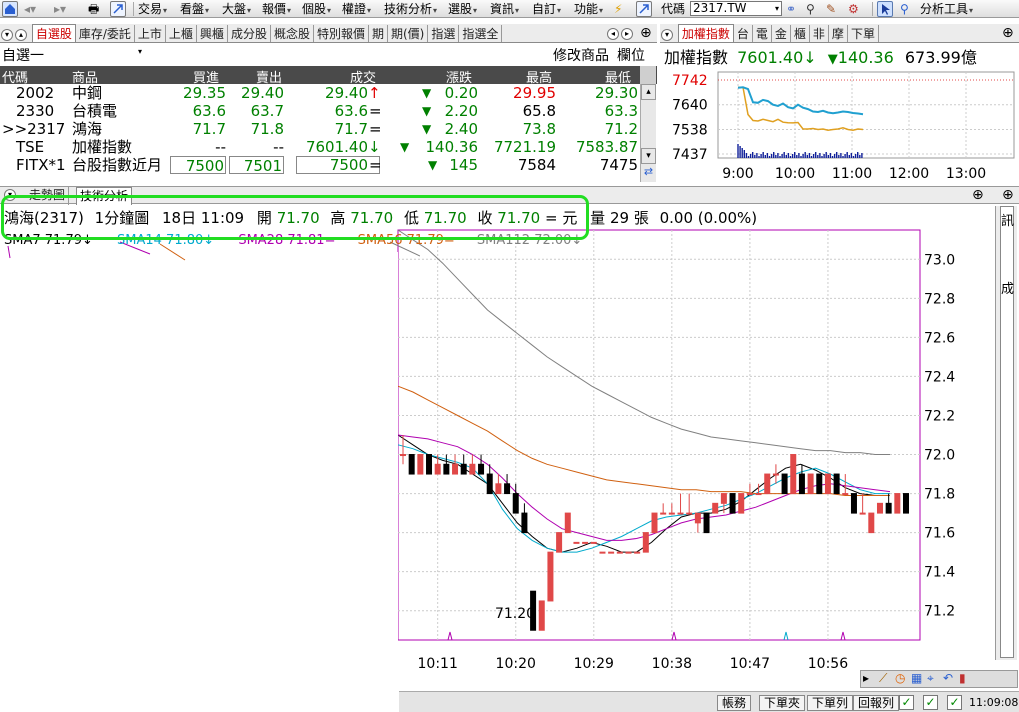 Image resolution: width=1019 pixels, height=712 pixels. I want to click on analysis-tool-icon: ⚲, so click(904, 9).